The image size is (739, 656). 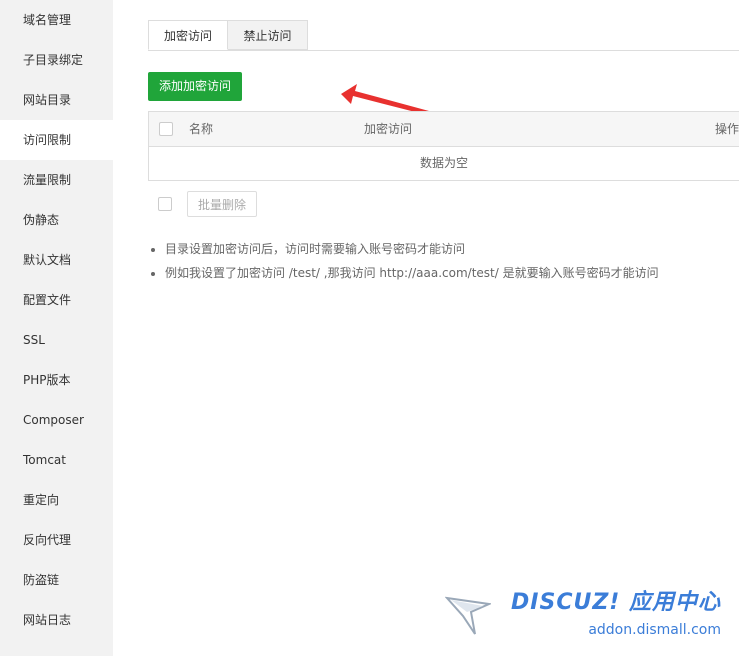 What do you see at coordinates (56, 20) in the screenshot?
I see `sidebar-item-domain: 域名管理` at bounding box center [56, 20].